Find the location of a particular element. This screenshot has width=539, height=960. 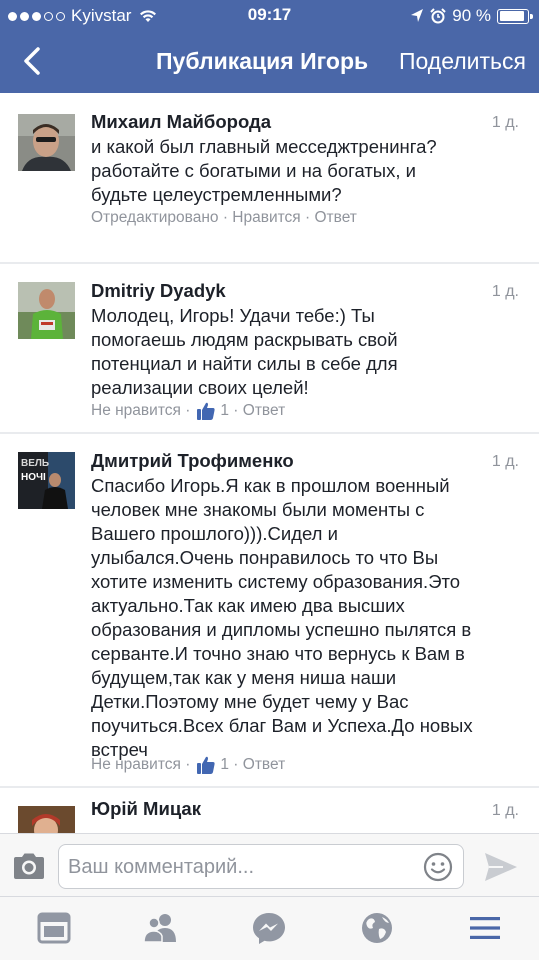

bottom-tab-bar is located at coordinates (269, 928).